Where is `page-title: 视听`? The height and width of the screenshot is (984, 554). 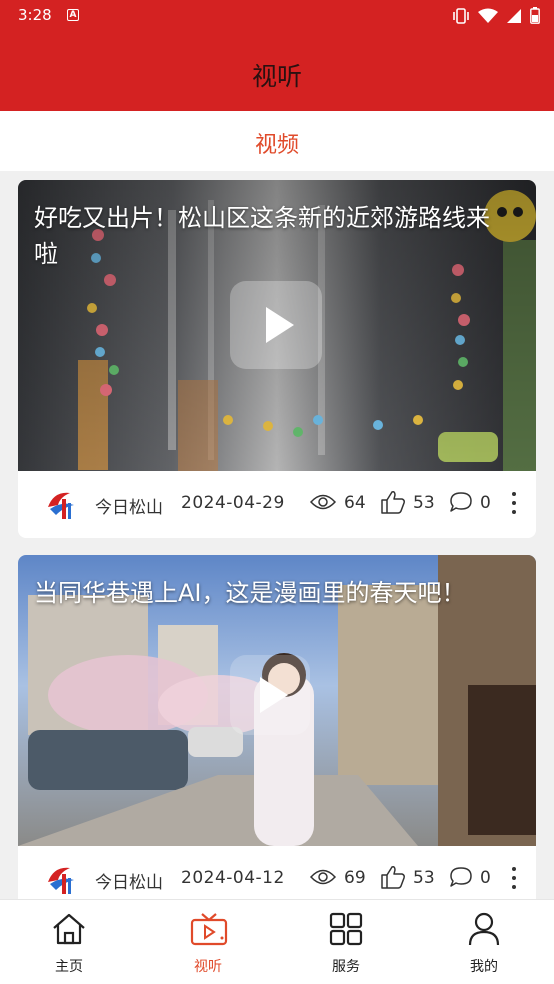 page-title: 视听 is located at coordinates (276, 76).